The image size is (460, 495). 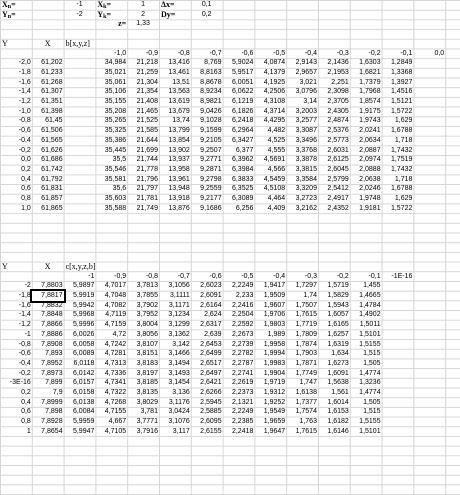 What do you see at coordinates (270, 112) in the screenshot?
I see `table1-cell: 4,3714` at bounding box center [270, 112].